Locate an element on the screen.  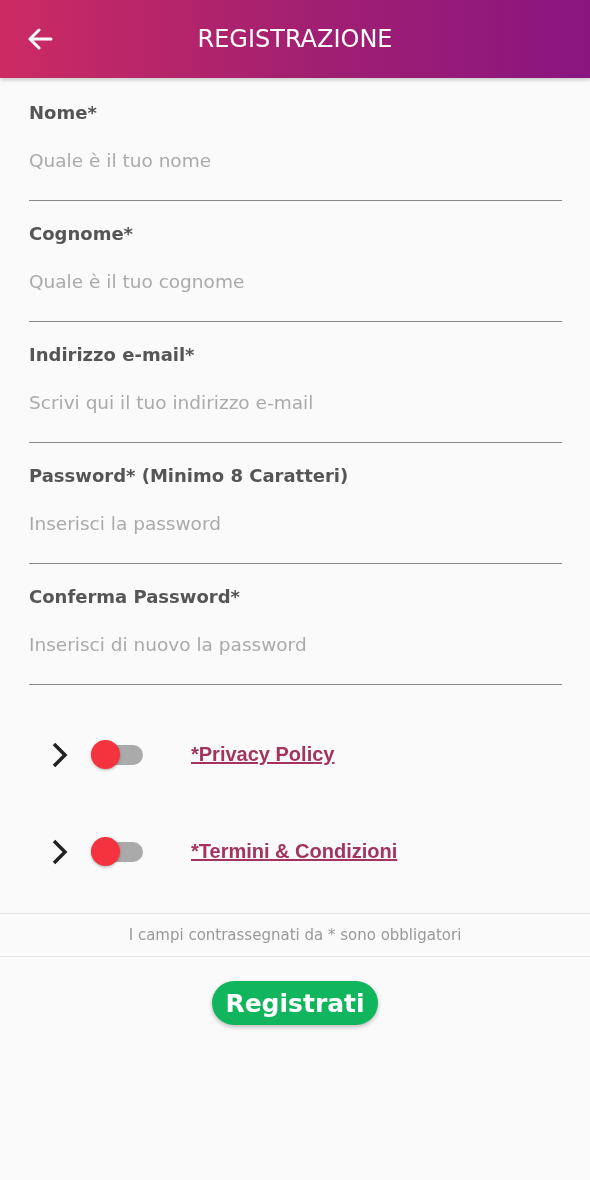
input-field: Quale è il tuo cognome is located at coordinates (295, 284).